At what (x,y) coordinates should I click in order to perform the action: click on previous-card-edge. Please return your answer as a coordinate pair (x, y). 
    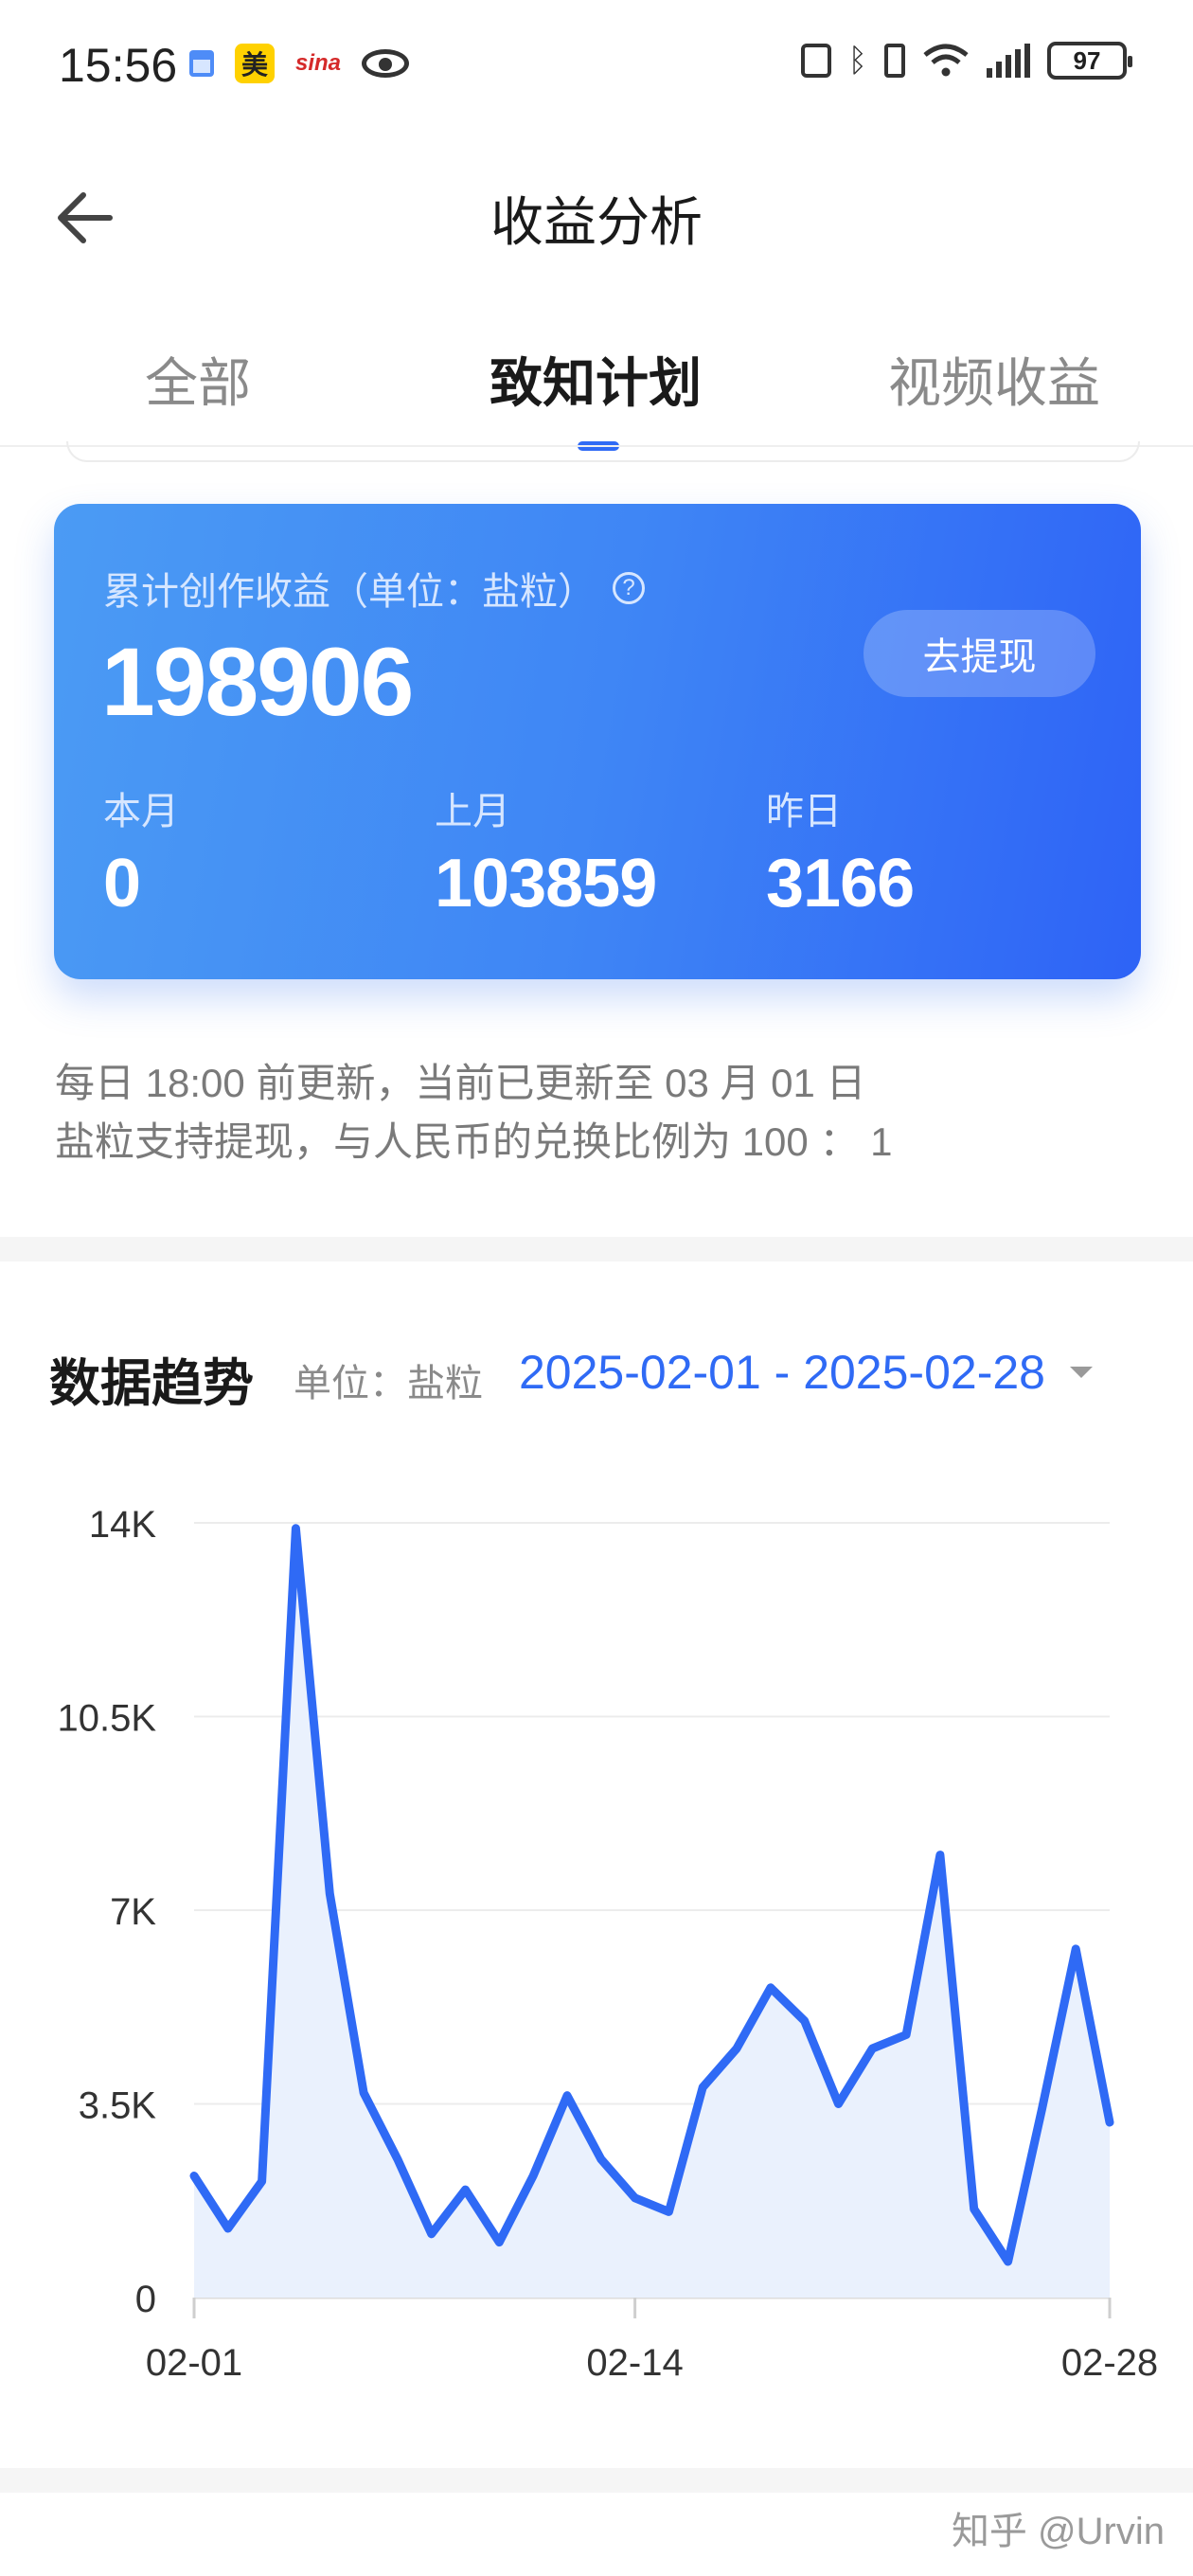
    Looking at the image, I should click on (603, 451).